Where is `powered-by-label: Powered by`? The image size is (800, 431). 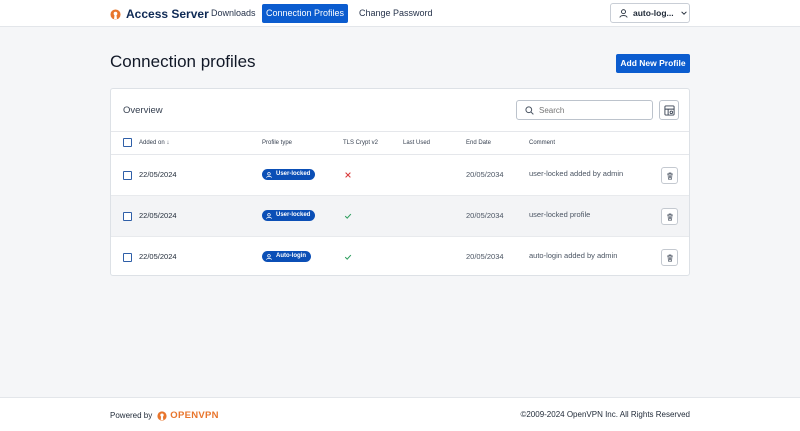
powered-by-label: Powered by is located at coordinates (131, 415).